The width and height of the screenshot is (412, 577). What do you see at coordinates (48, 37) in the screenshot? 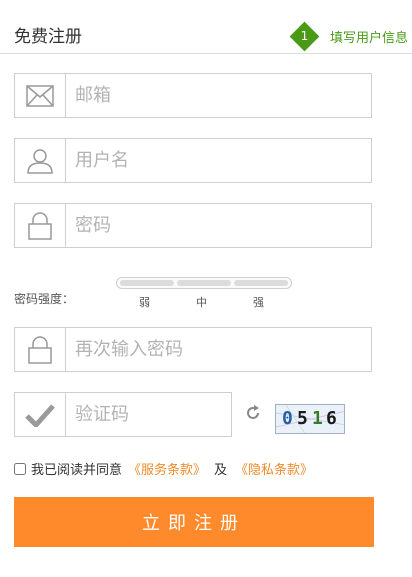
I see `page-title: 免费注册` at bounding box center [48, 37].